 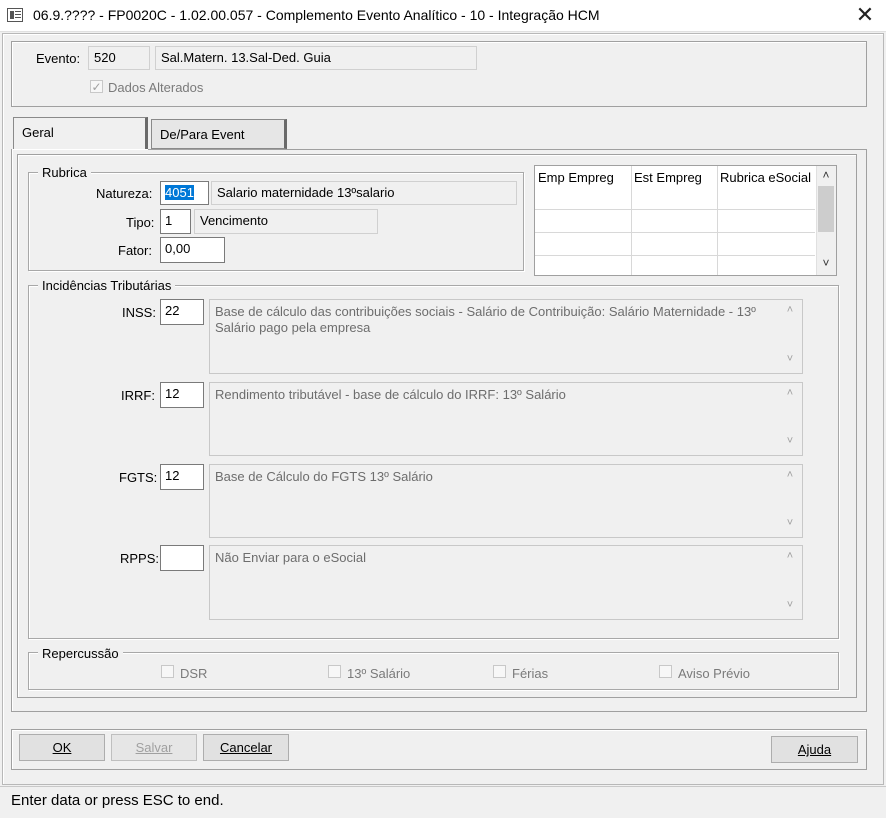 What do you see at coordinates (38, 132) in the screenshot?
I see `tab-geral-label: Geral` at bounding box center [38, 132].